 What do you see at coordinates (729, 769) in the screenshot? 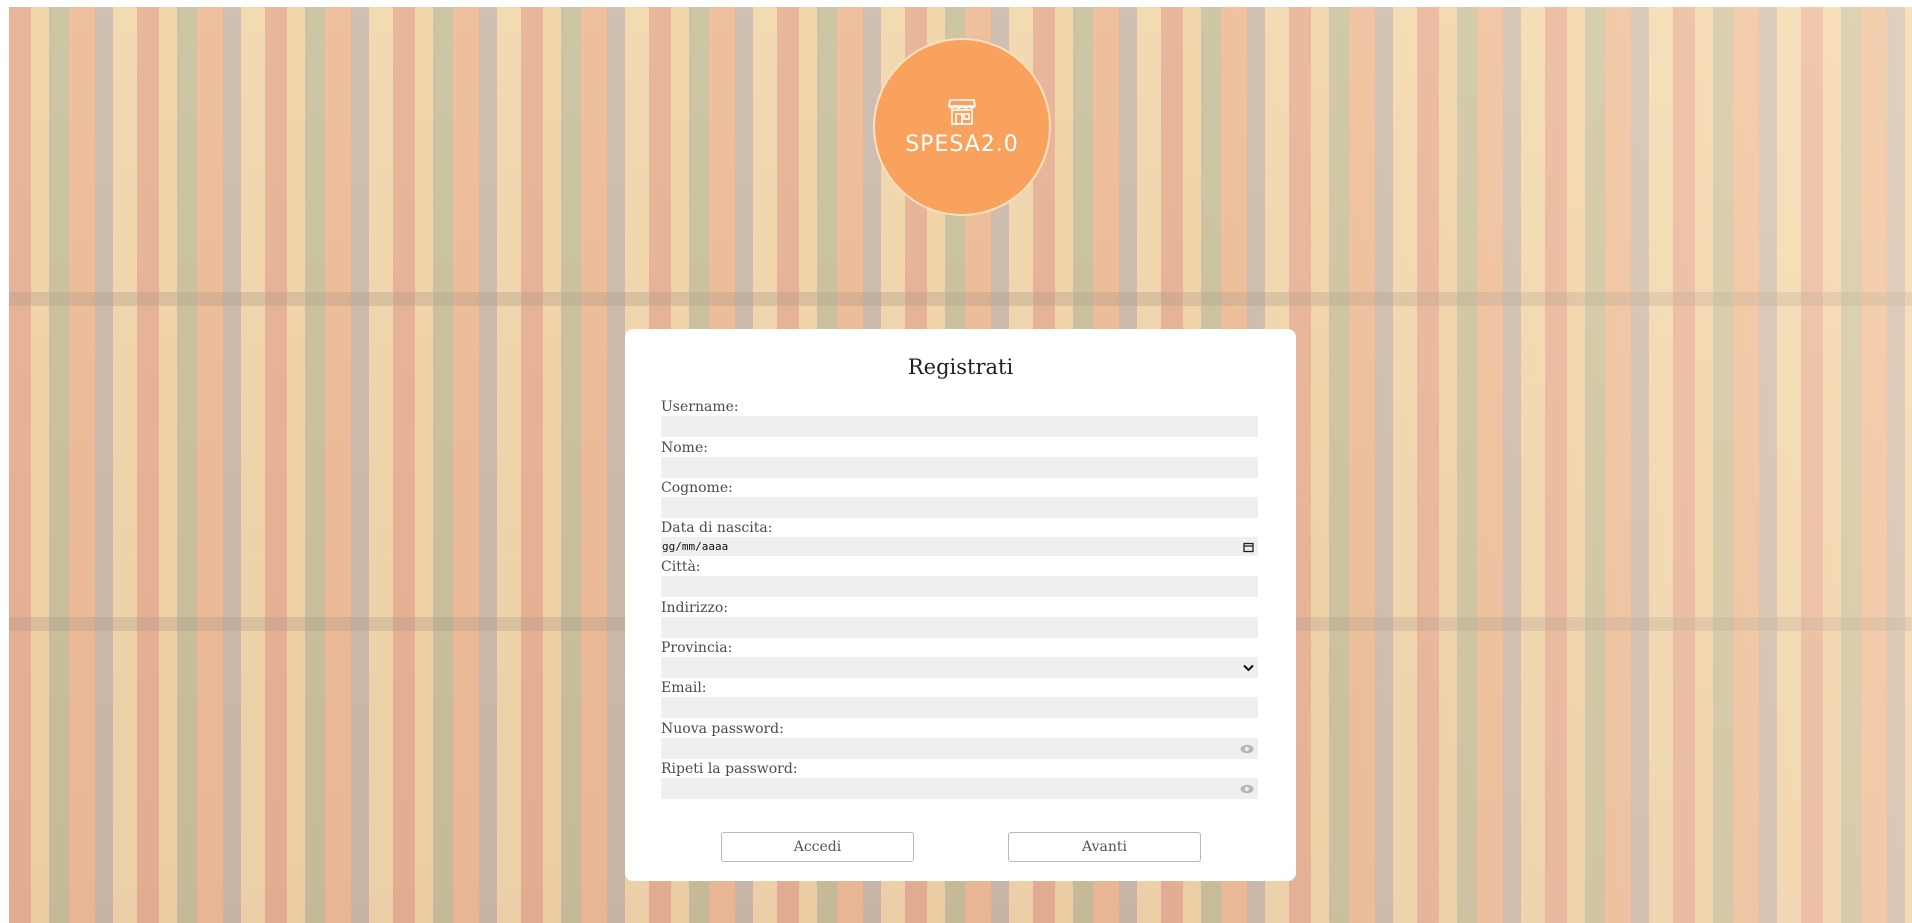
I see `ripeti-password-label: Ripeti la password:` at bounding box center [729, 769].